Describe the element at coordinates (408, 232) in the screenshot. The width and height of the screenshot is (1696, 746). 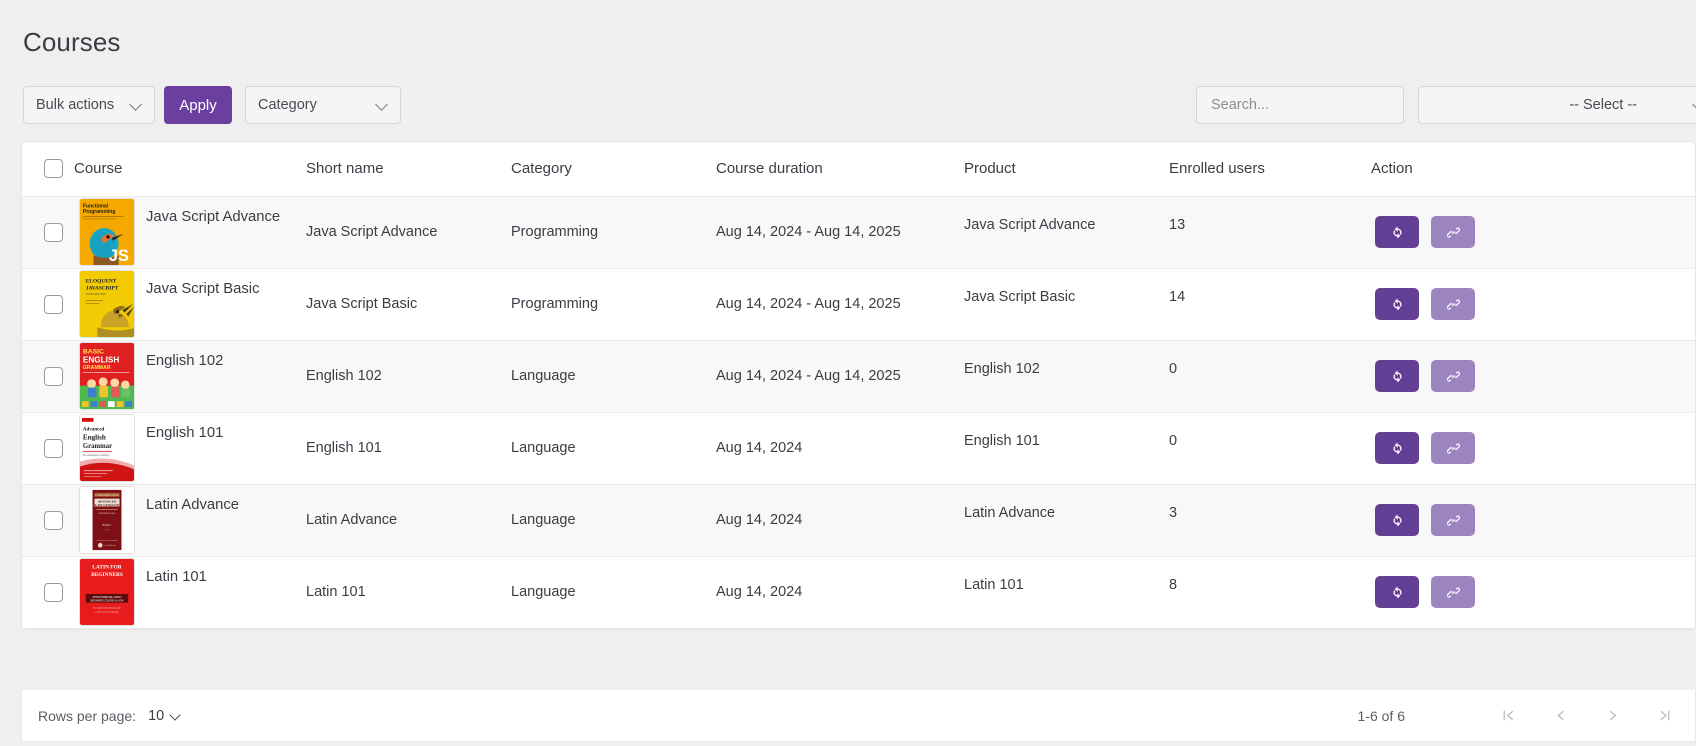
I see `short-name-cell: Java Script Advance` at that location.